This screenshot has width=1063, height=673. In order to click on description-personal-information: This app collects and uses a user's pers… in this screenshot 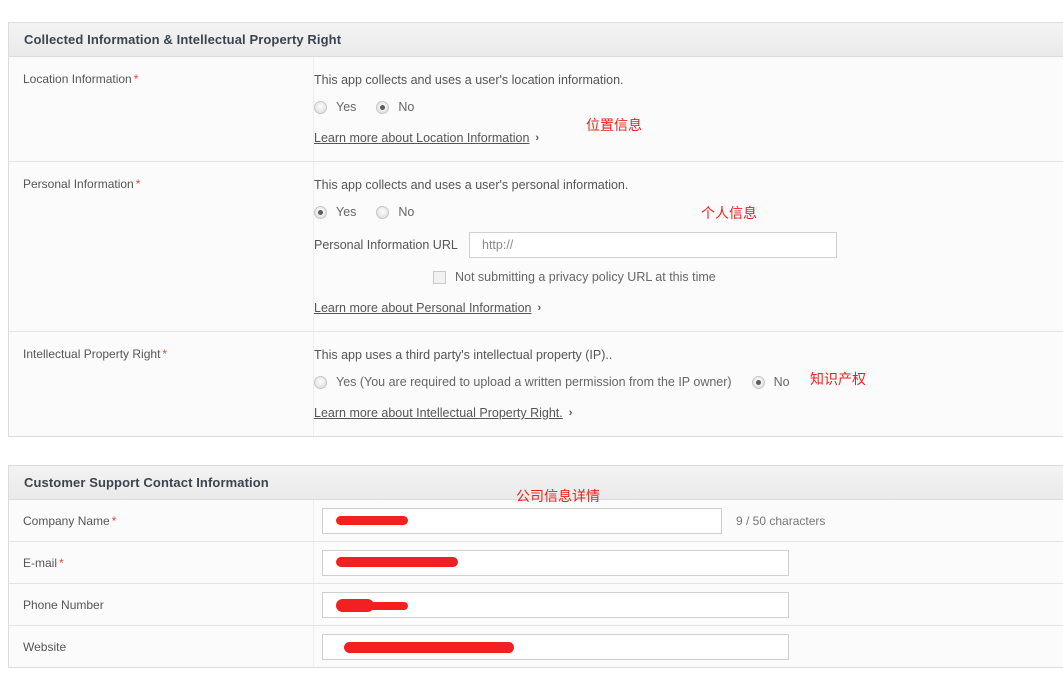, I will do `click(471, 185)`.